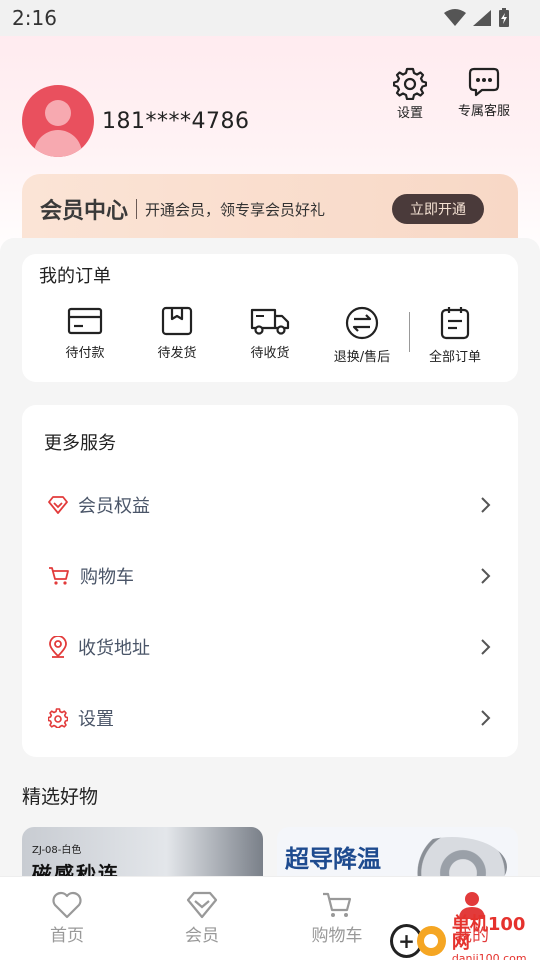 This screenshot has width=540, height=960. I want to click on vip-description: 开通会员，领专享会员好礼, so click(235, 209).